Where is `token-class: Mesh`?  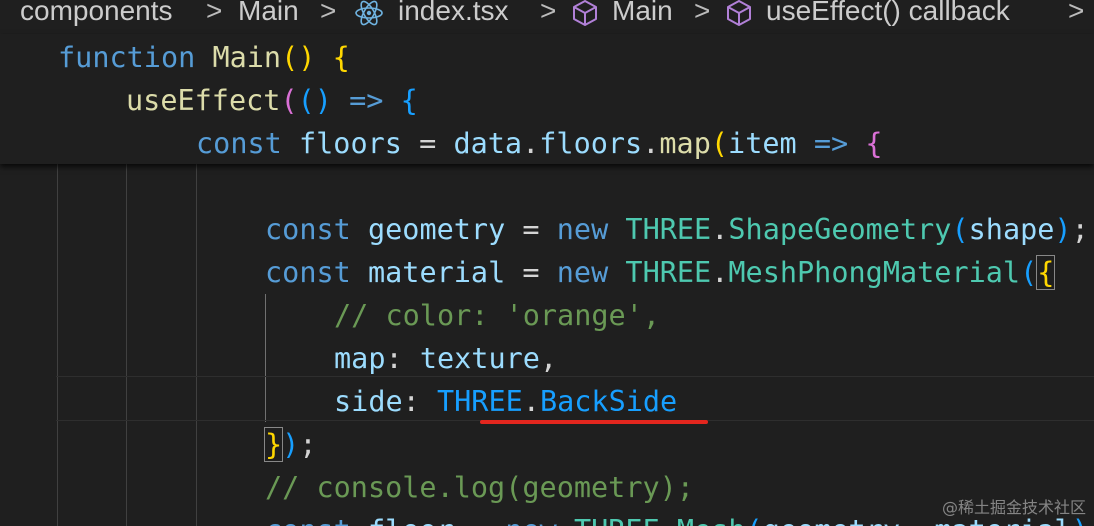
token-class: Mesh is located at coordinates (711, 520).